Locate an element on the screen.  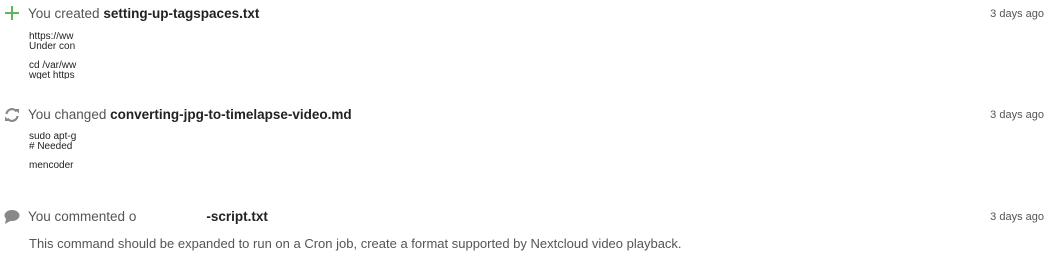
redacted-area is located at coordinates (171, 217).